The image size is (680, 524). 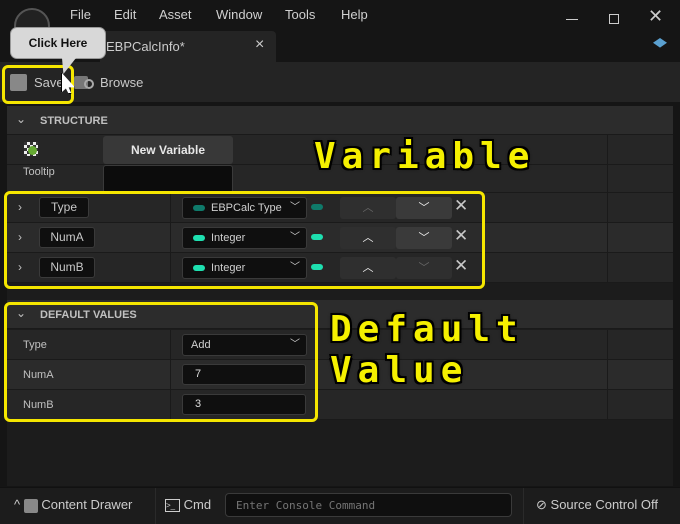 I want to click on chevron-up-icon: ^, so click(x=19, y=504).